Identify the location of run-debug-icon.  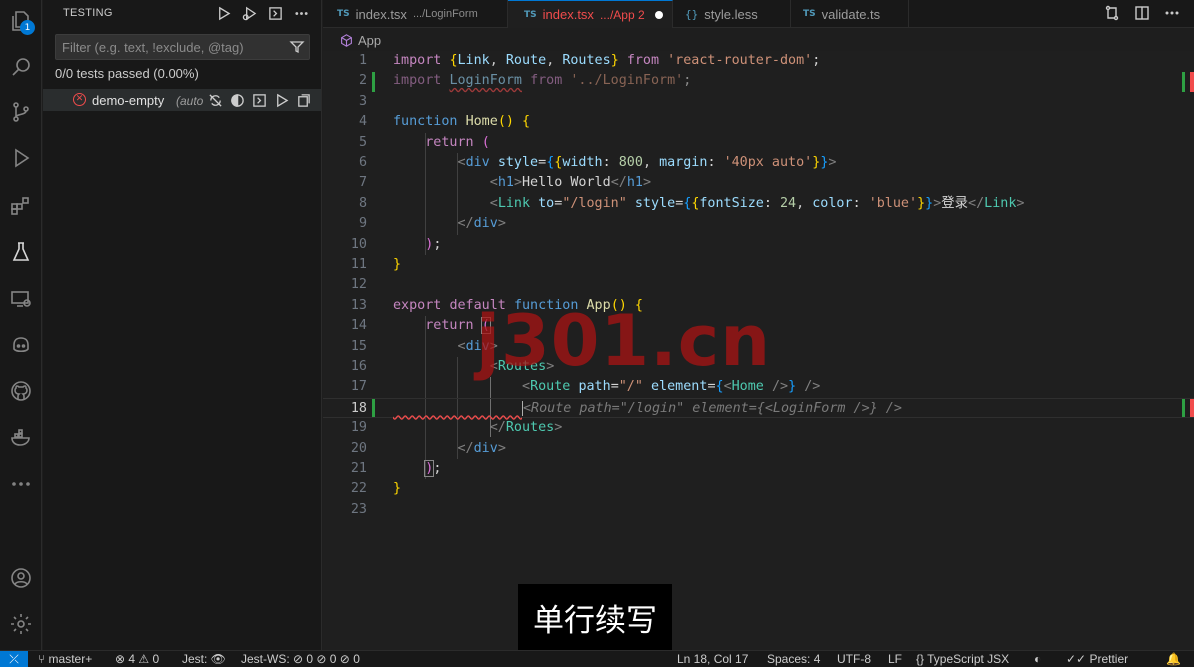
(21, 158).